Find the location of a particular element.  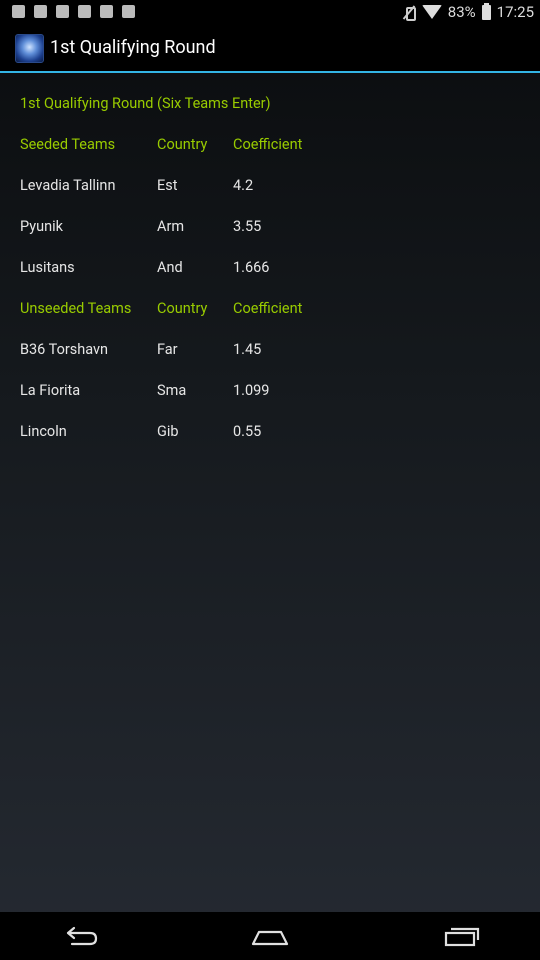

clock: 17:25 is located at coordinates (515, 12).